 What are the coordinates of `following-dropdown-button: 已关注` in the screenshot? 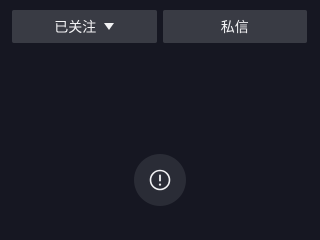 It's located at (84, 26).